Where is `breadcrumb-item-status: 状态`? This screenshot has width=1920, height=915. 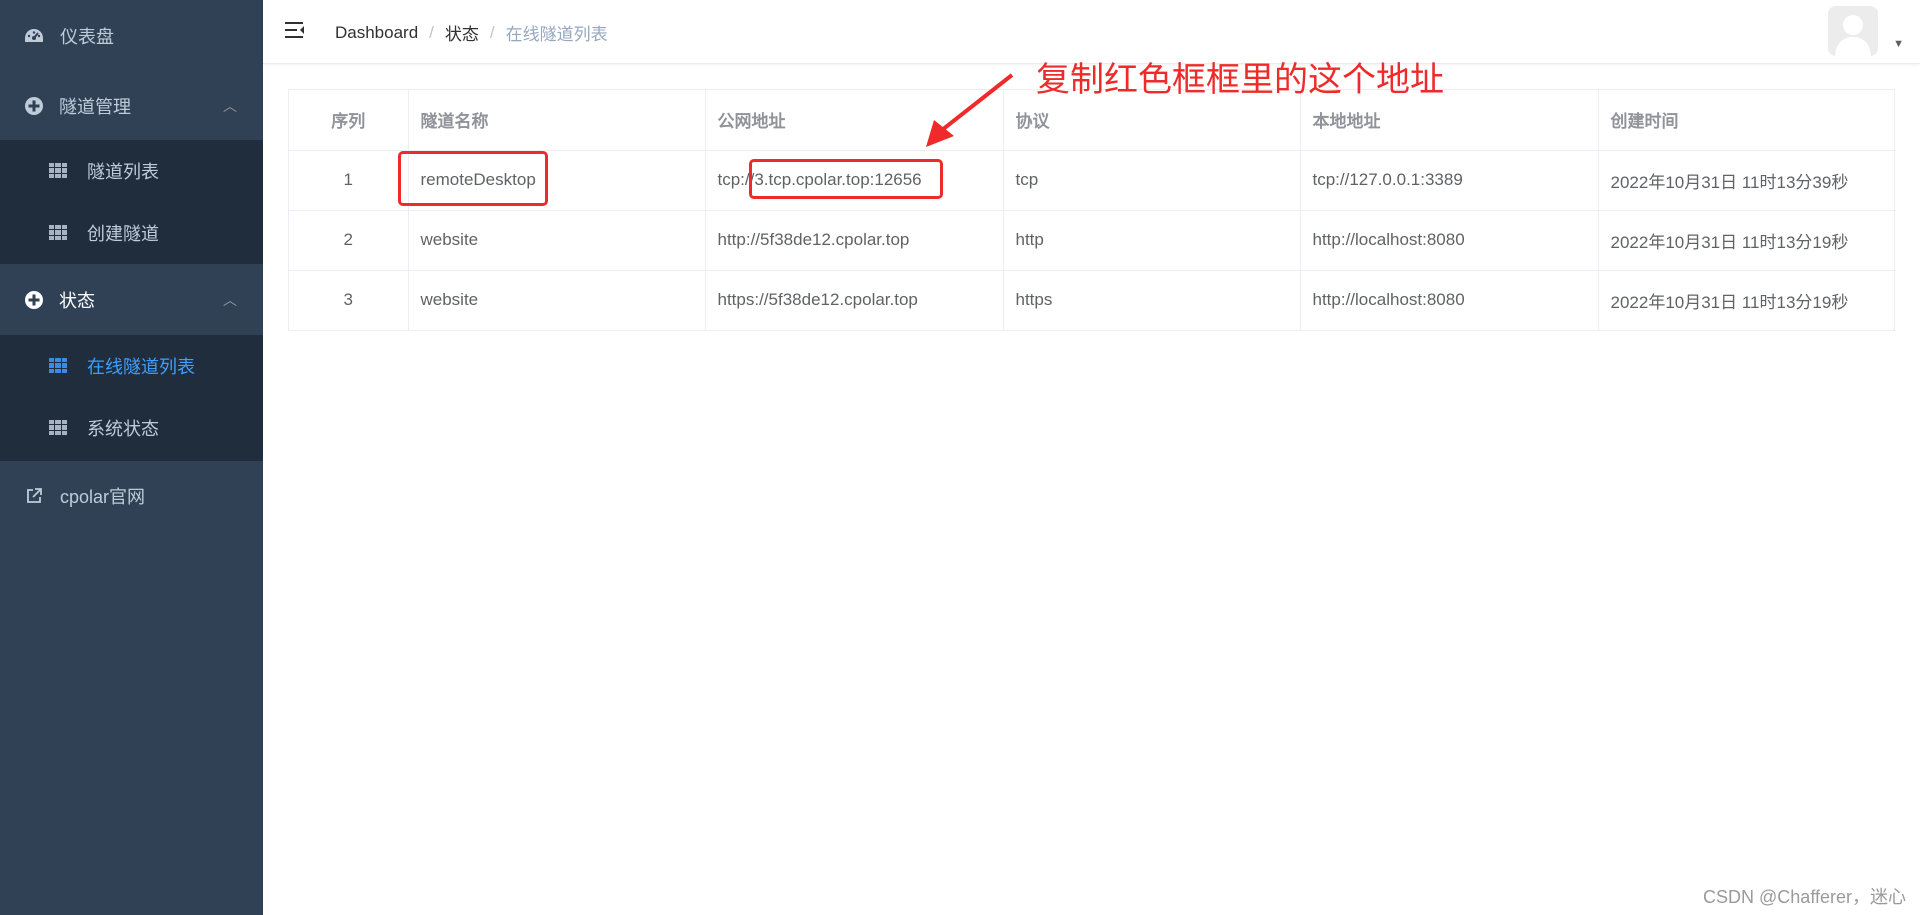 breadcrumb-item-status: 状态 is located at coordinates (462, 32).